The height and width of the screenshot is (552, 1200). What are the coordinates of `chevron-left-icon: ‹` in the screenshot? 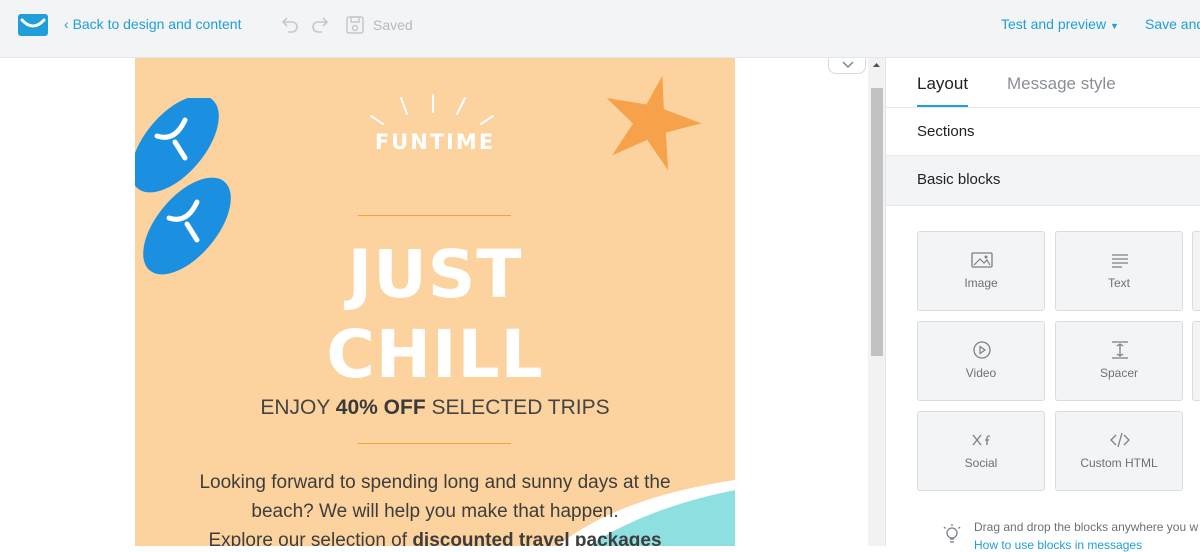 It's located at (68, 24).